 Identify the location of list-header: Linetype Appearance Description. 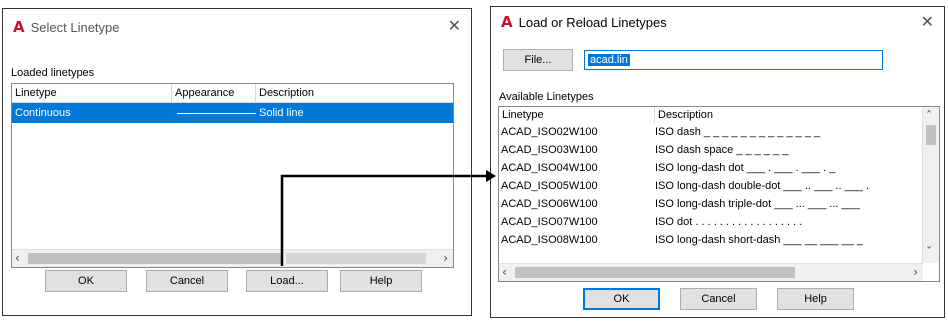
(232, 93).